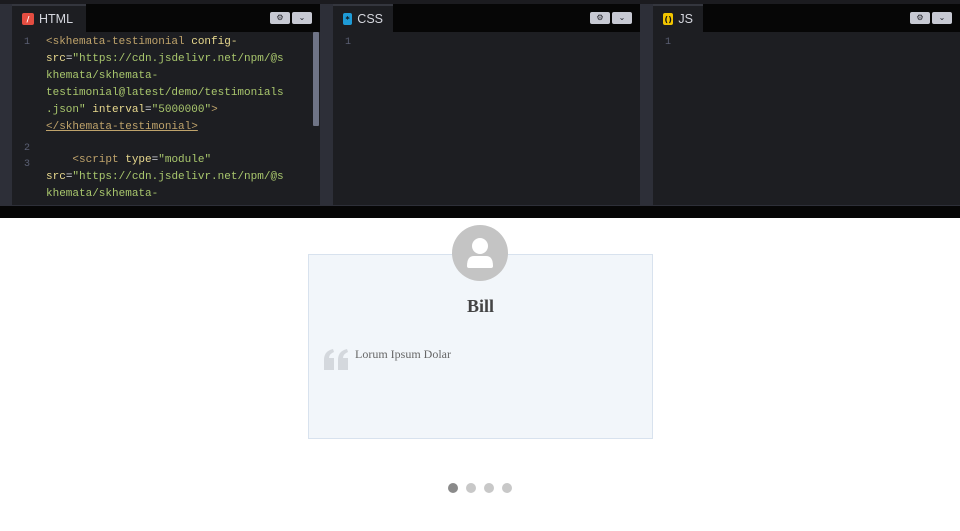 This screenshot has height=531, width=960. I want to click on css-icon: *, so click(348, 19).